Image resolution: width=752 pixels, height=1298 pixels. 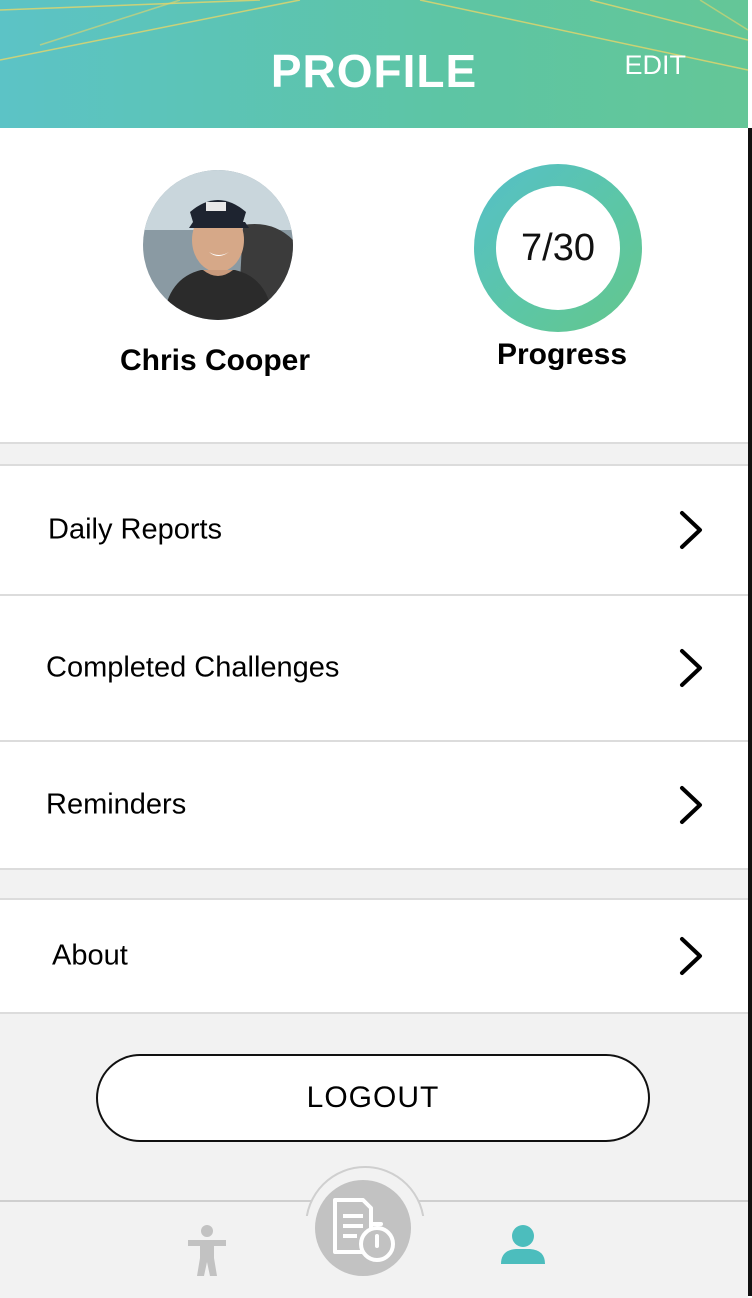 I want to click on person-stretch-icon, so click(x=207, y=1250).